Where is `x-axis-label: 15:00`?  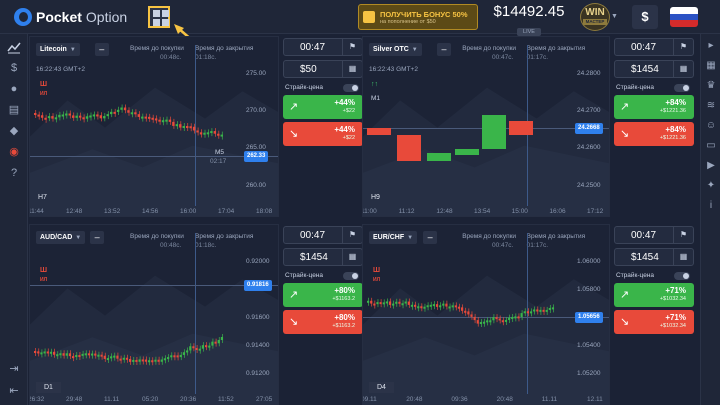 x-axis-label: 15:00 is located at coordinates (519, 211).